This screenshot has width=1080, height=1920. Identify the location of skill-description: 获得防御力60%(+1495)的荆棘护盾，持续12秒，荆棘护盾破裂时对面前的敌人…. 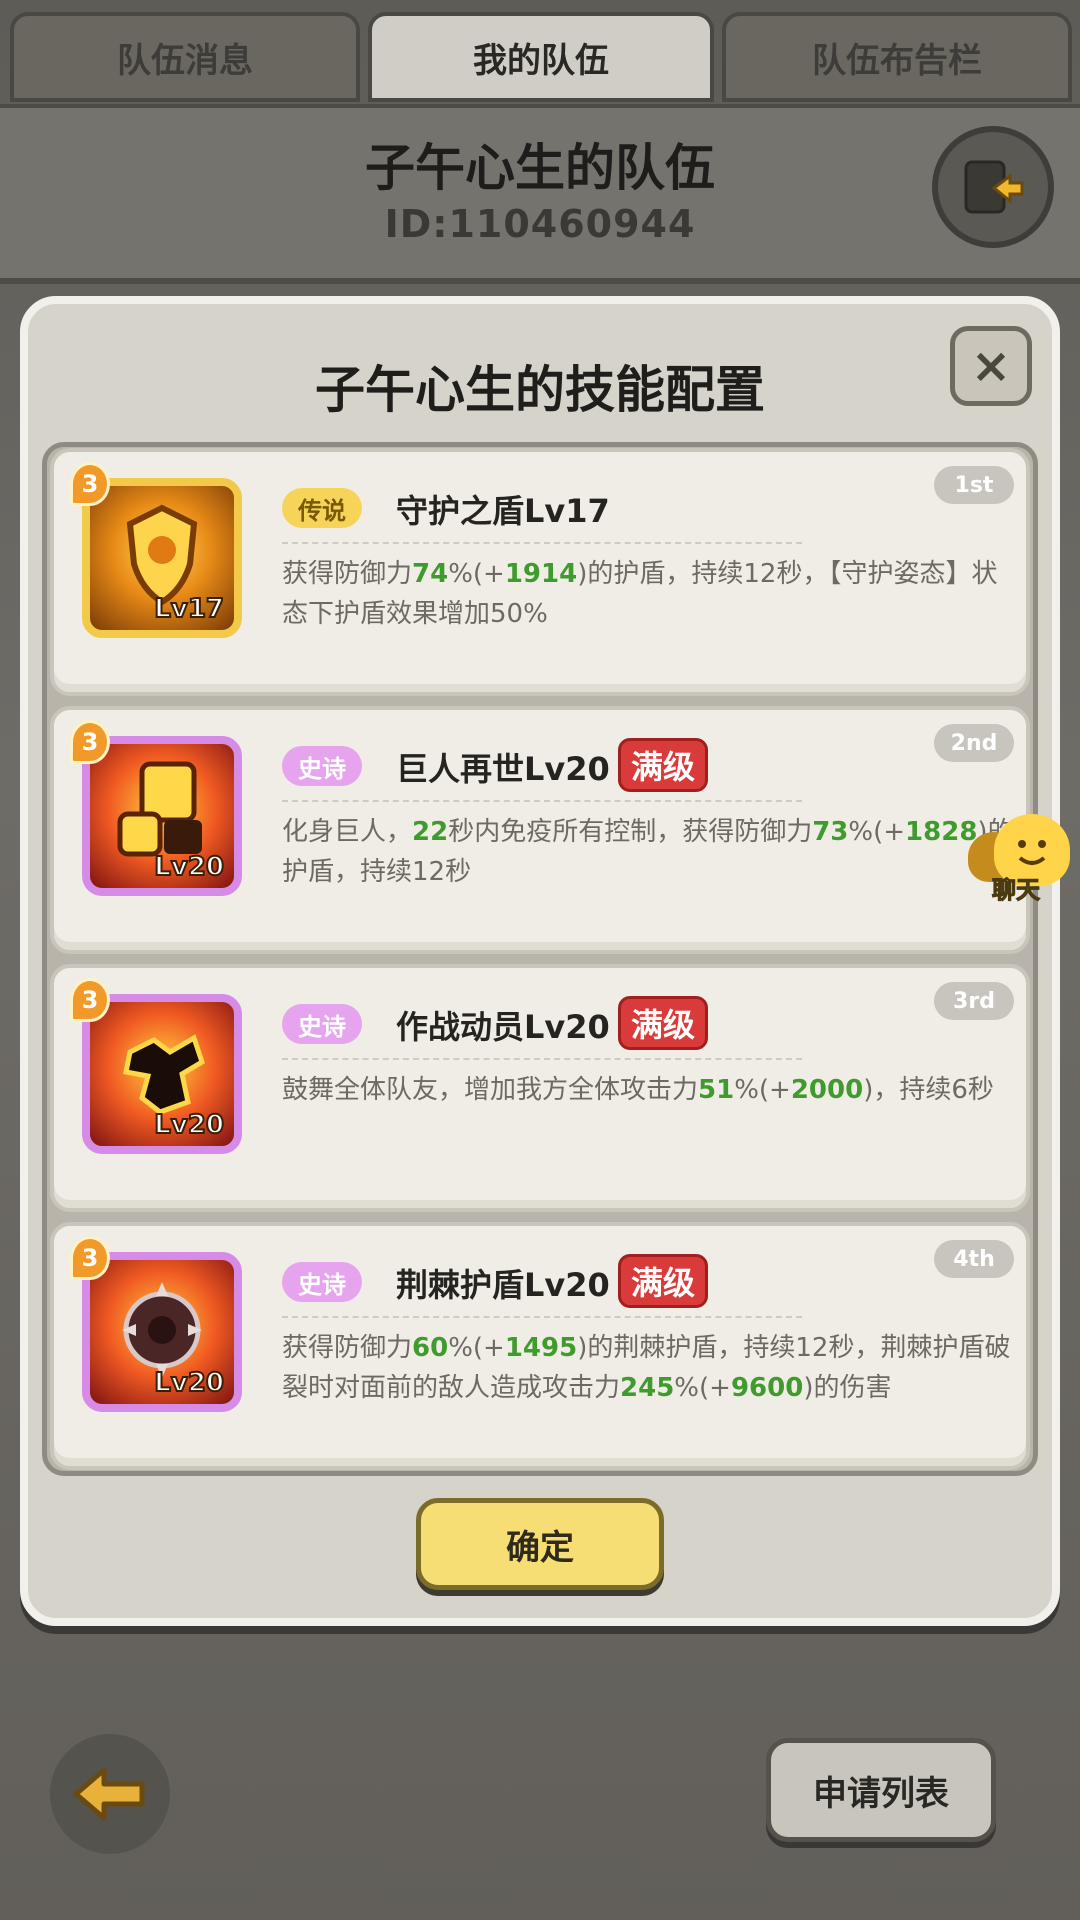
(652, 1368).